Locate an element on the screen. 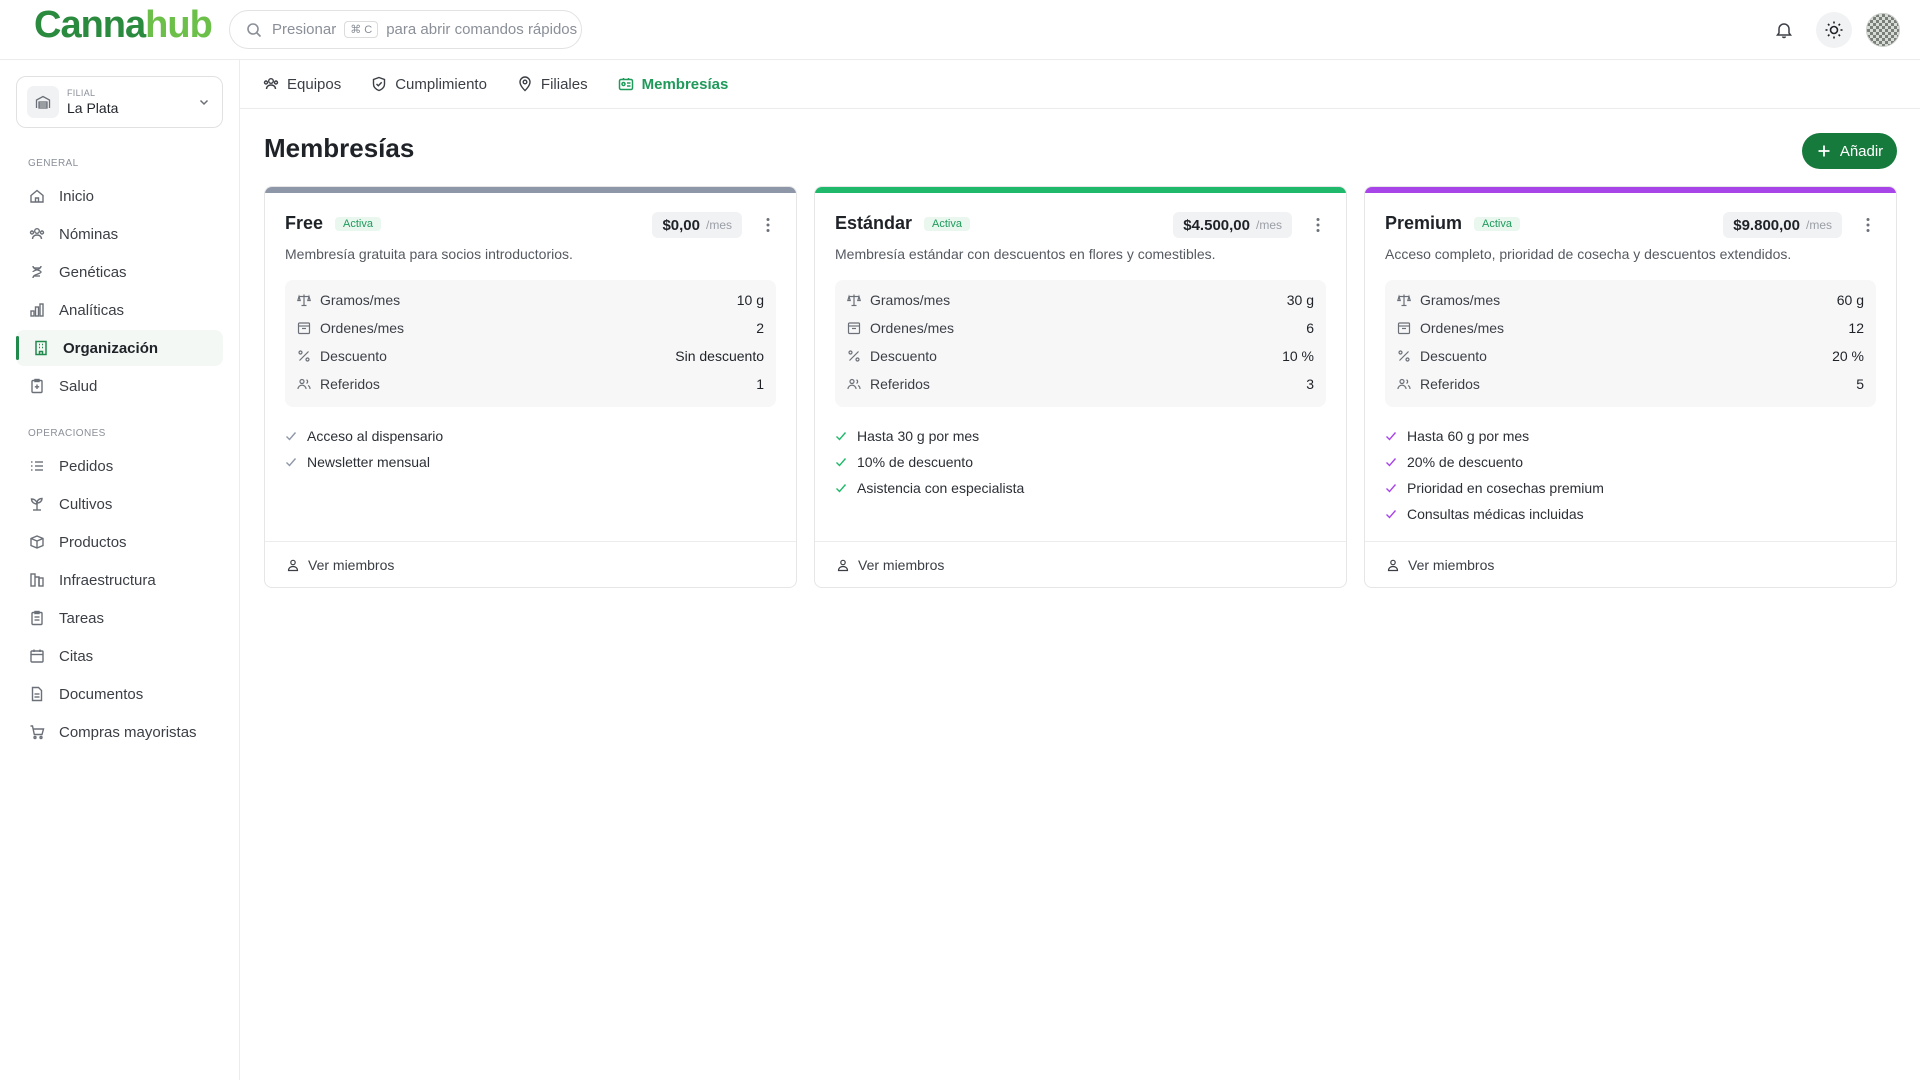  logo-text-part1: Canna is located at coordinates (90, 25).